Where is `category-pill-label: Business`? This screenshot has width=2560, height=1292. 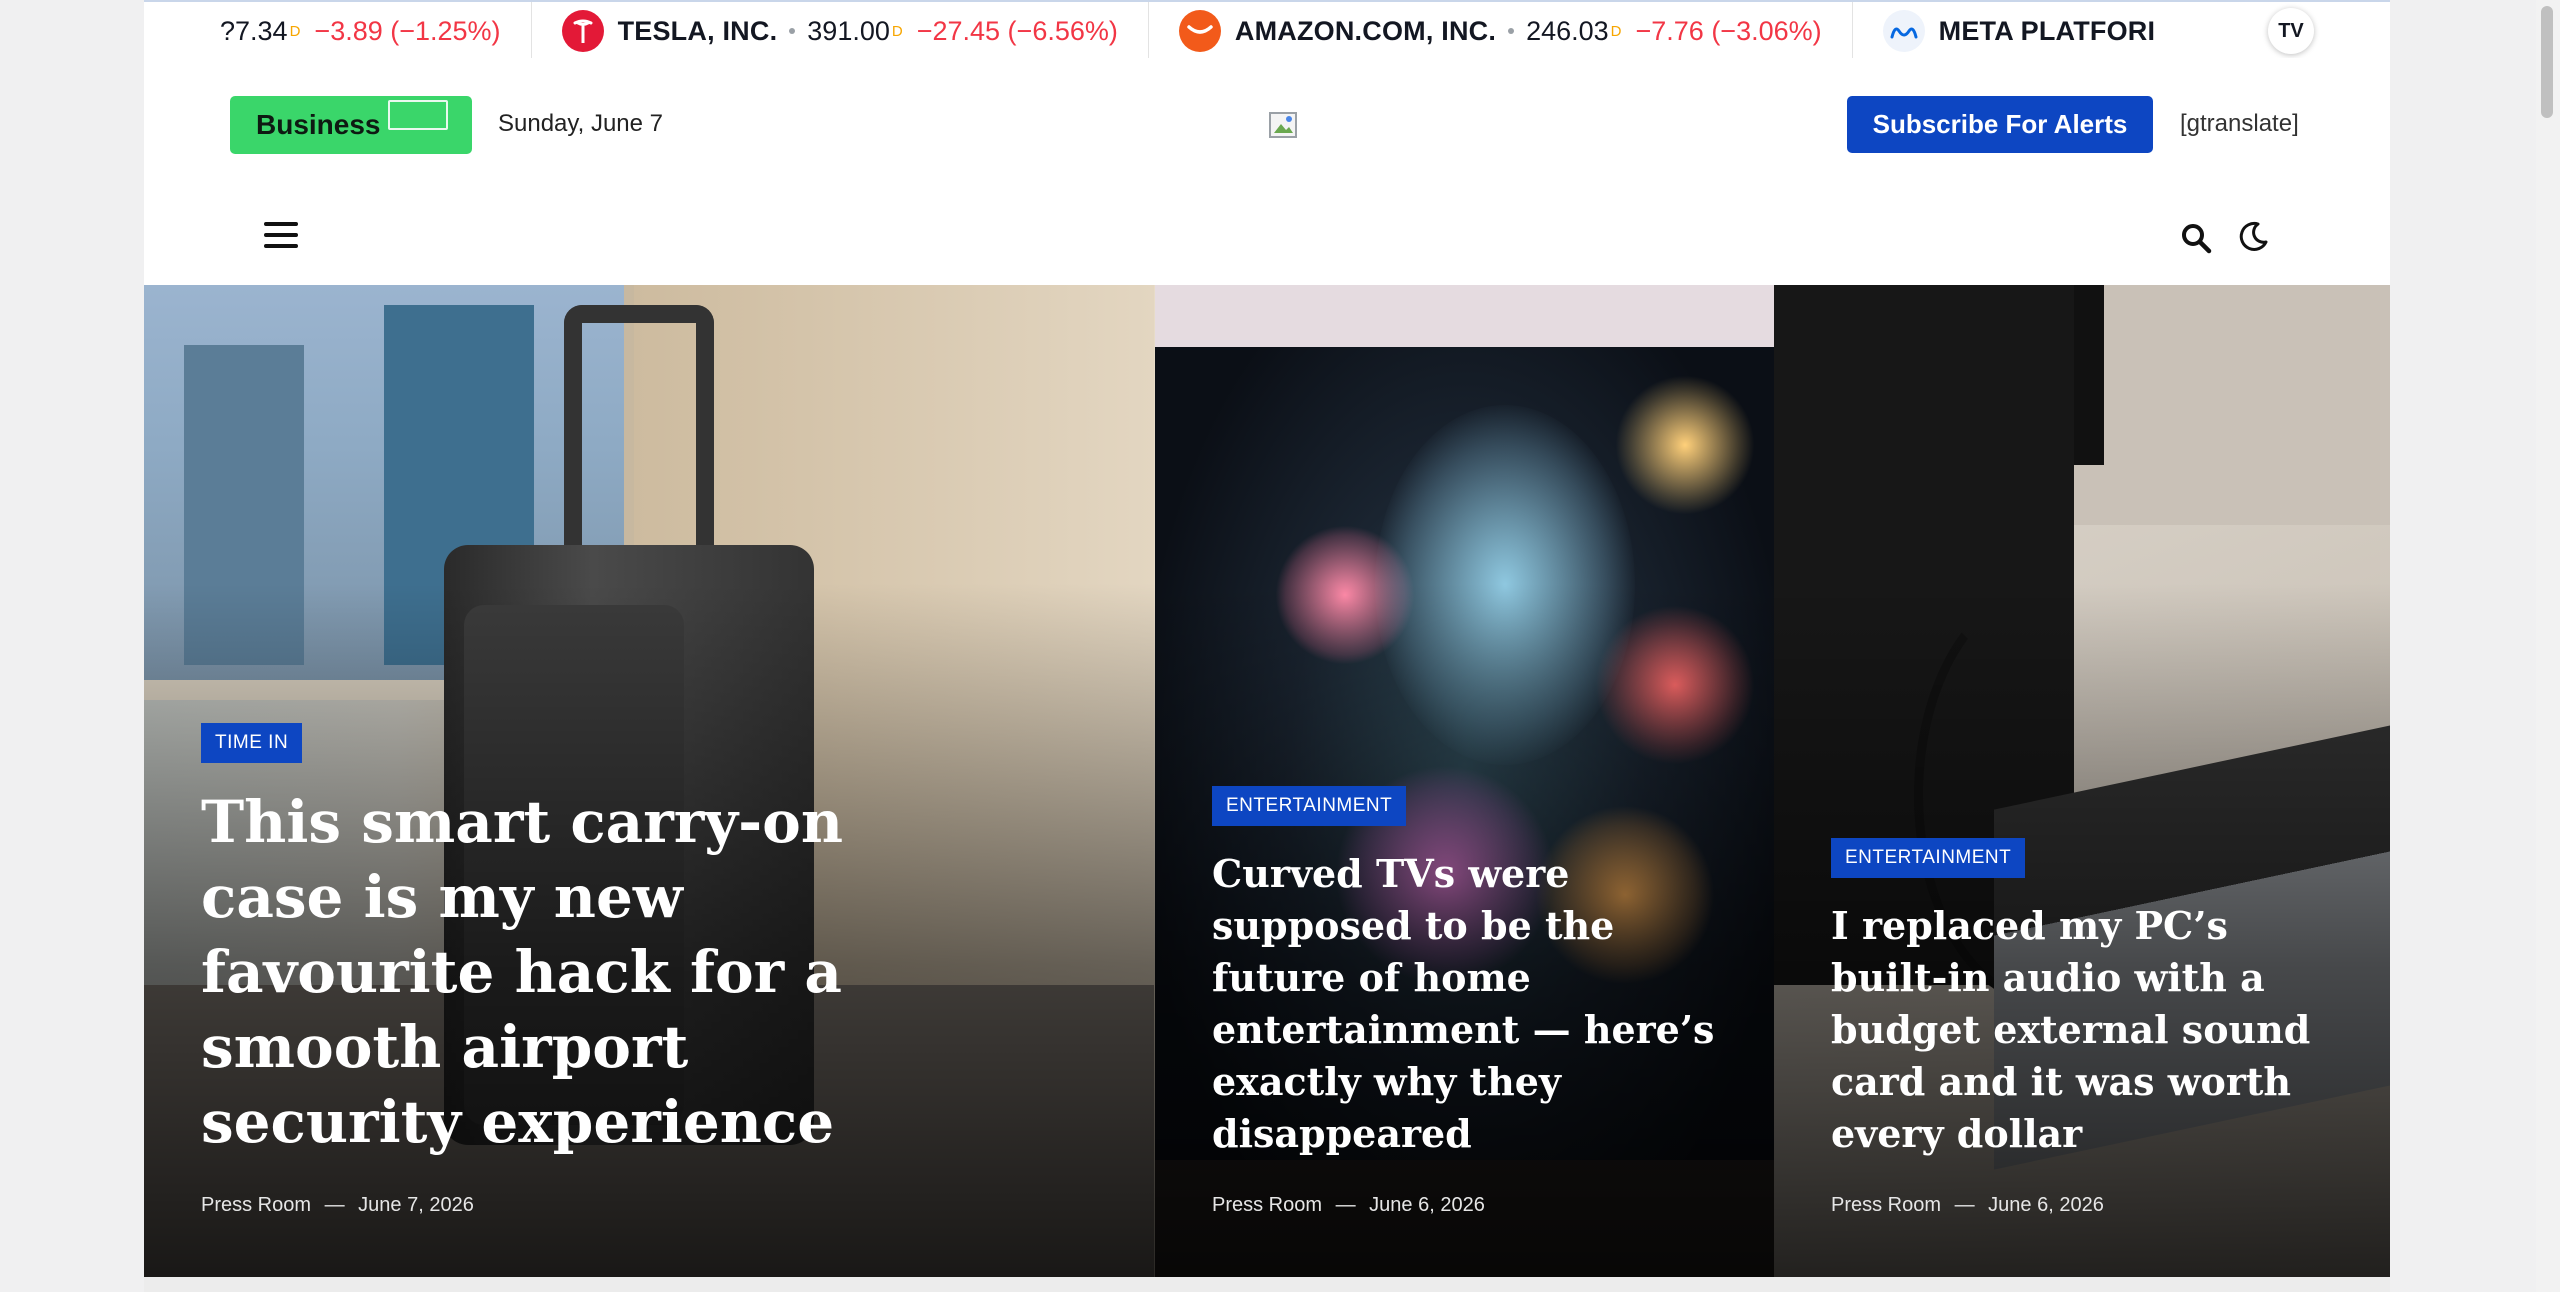
category-pill-label: Business is located at coordinates (318, 124).